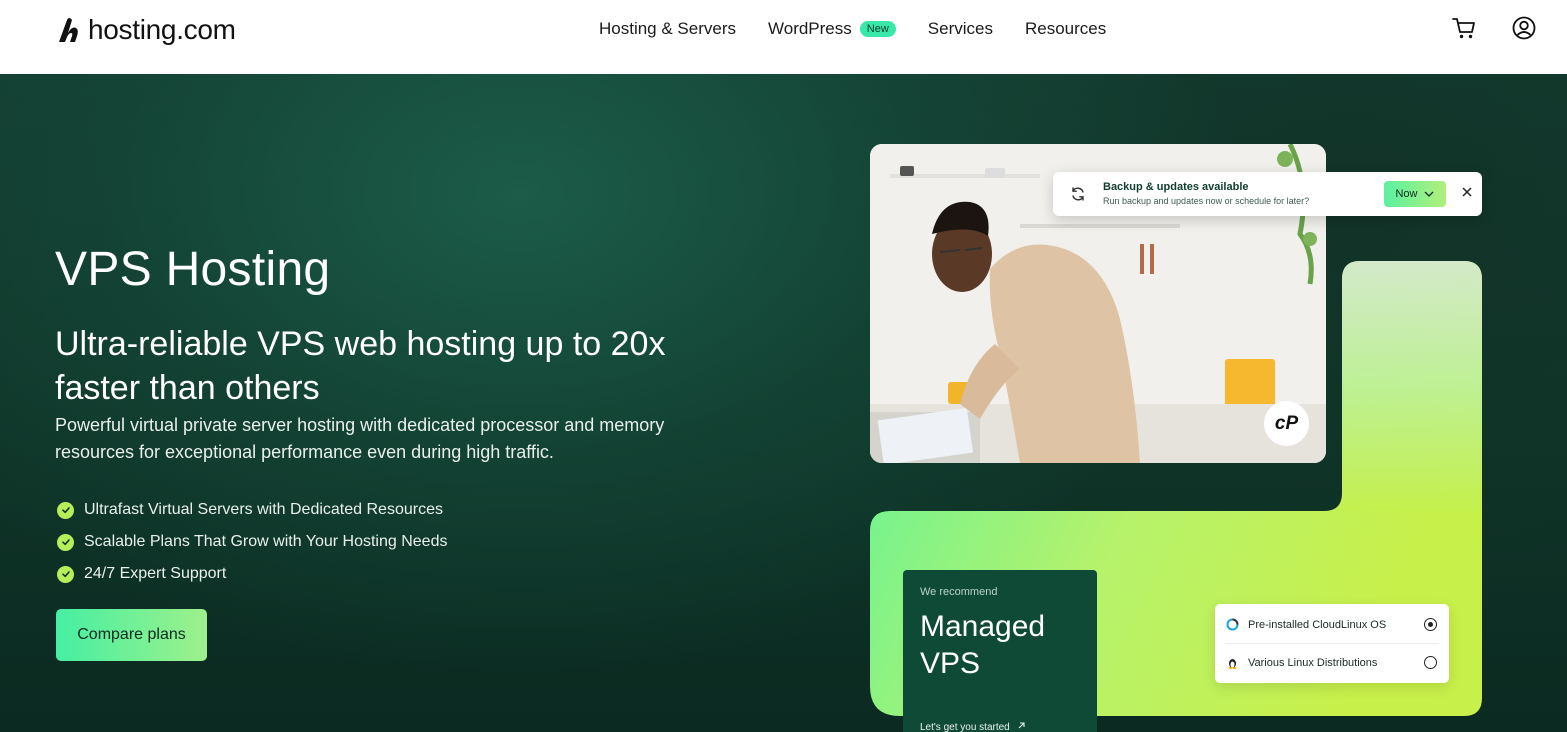  Describe the element at coordinates (983, 645) in the screenshot. I see `recommend-title: Managed VPS` at that location.